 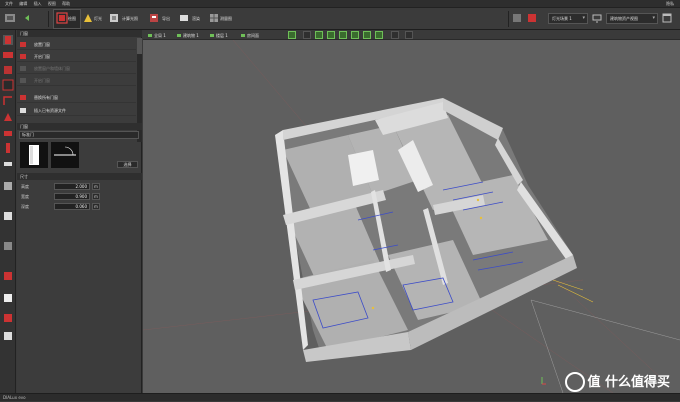 What do you see at coordinates (23, 97) in the screenshot?
I see `replace-icon` at bounding box center [23, 97].